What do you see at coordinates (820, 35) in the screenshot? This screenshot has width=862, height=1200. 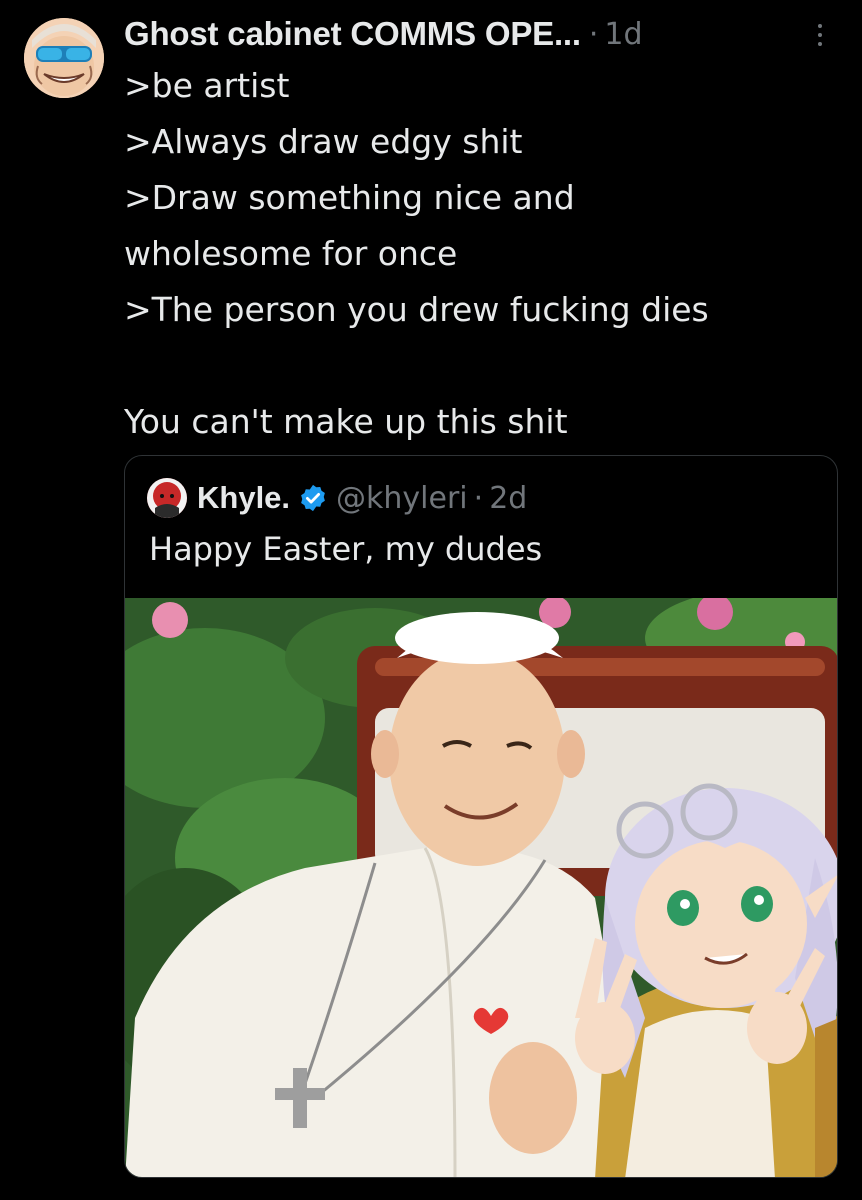 I see `more-dots-icon` at bounding box center [820, 35].